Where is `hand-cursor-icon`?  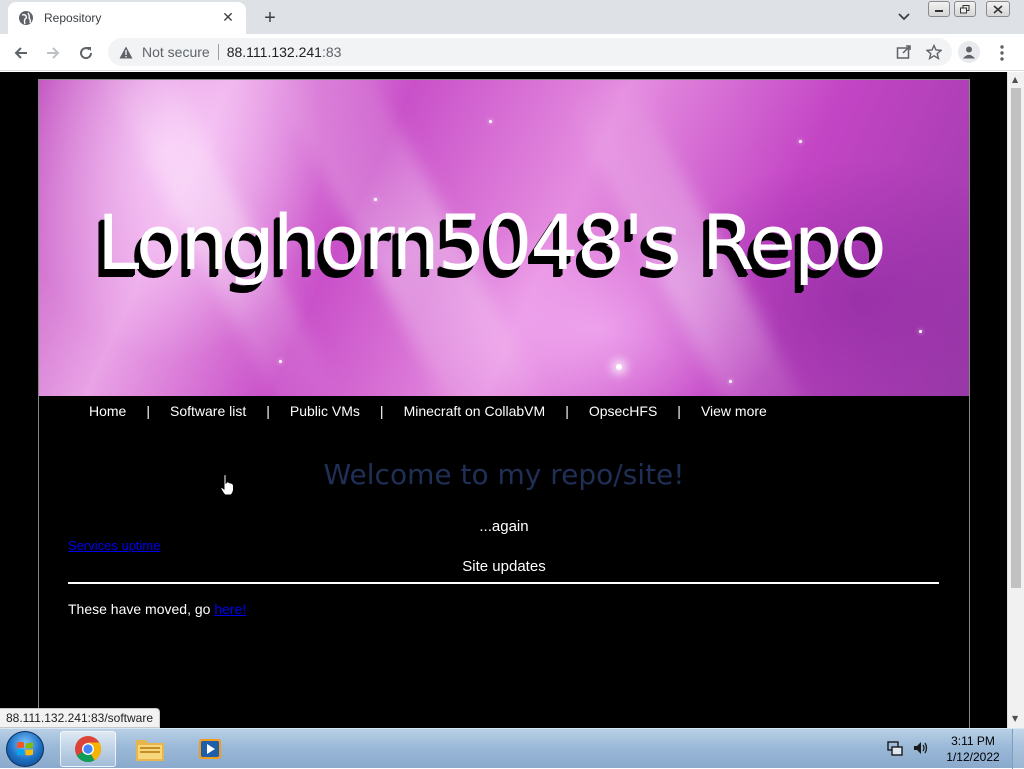
hand-cursor-icon is located at coordinates (227, 485).